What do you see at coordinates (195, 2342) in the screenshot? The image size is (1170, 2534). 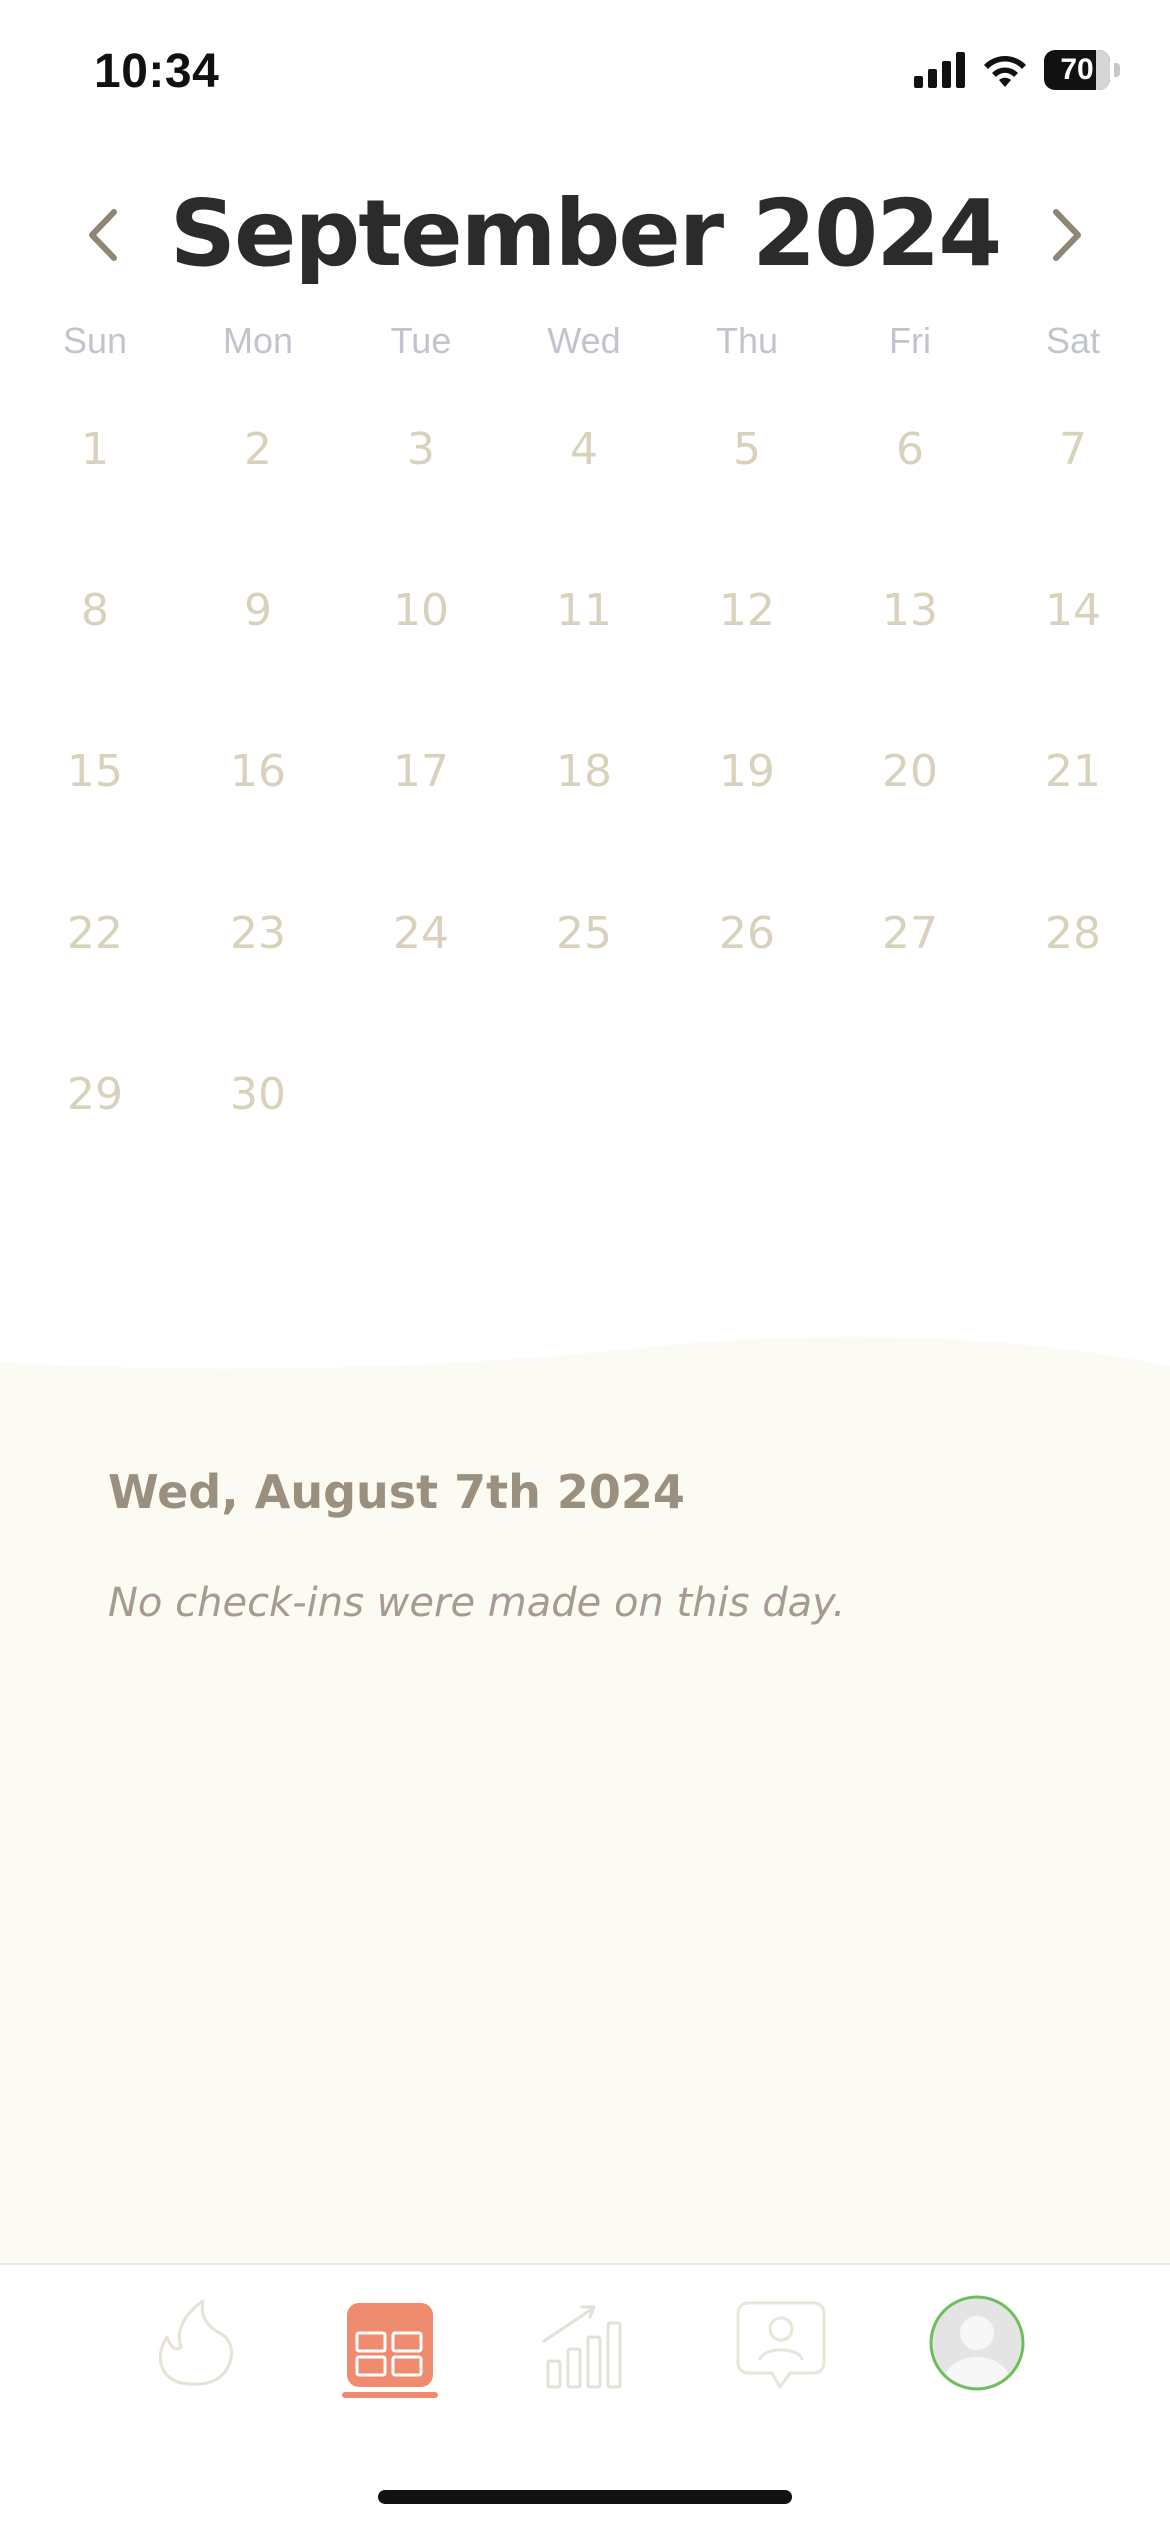 I see `flame-icon` at bounding box center [195, 2342].